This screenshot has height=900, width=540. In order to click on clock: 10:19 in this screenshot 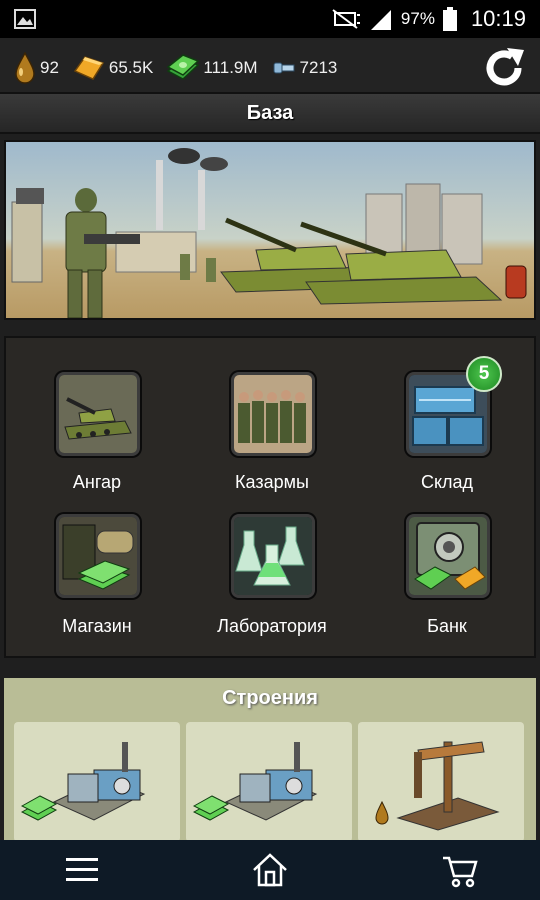, I will do `click(498, 18)`.